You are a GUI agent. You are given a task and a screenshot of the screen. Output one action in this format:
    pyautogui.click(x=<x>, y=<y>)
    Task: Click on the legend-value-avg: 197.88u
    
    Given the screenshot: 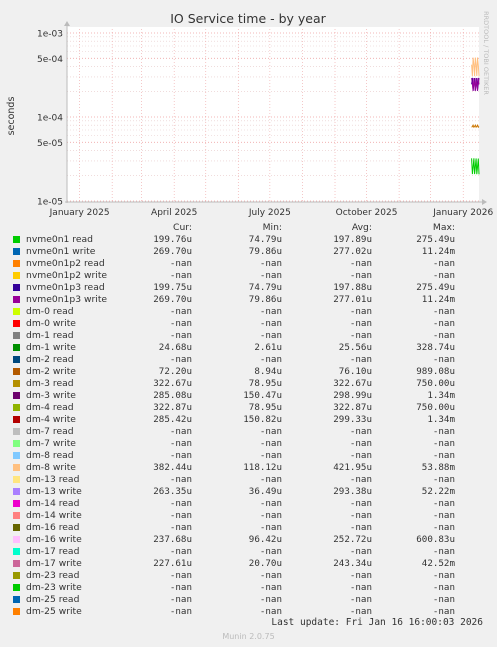 What is the action you would take?
    pyautogui.click(x=352, y=287)
    